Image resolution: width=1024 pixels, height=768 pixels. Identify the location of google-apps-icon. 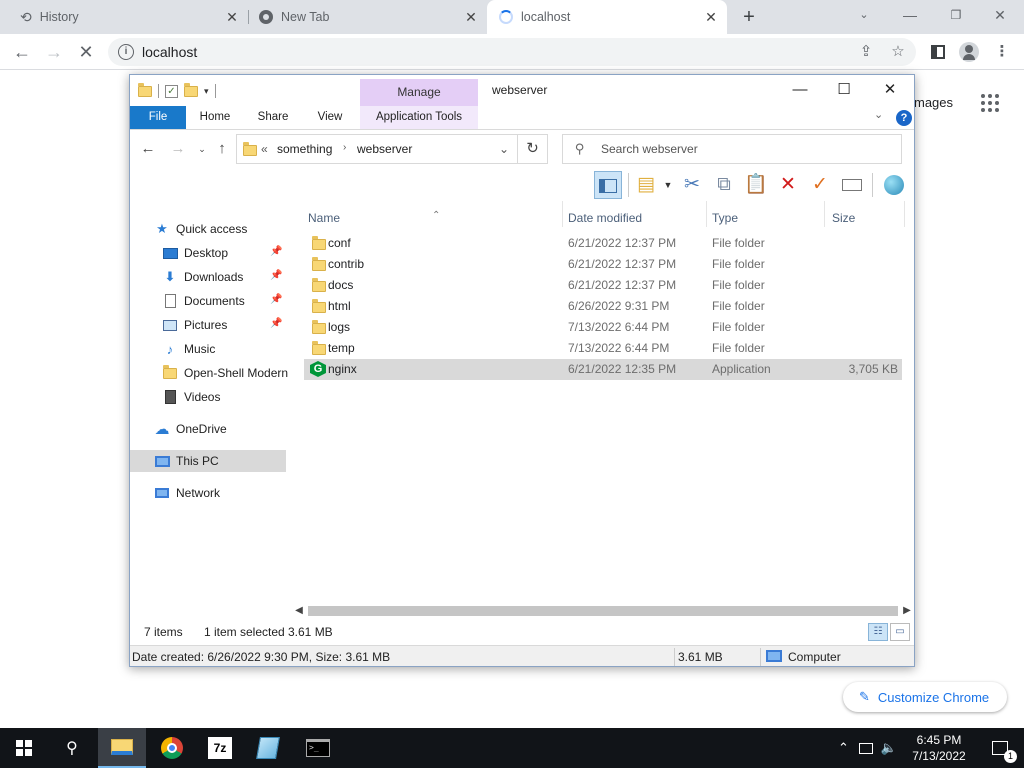
(990, 103).